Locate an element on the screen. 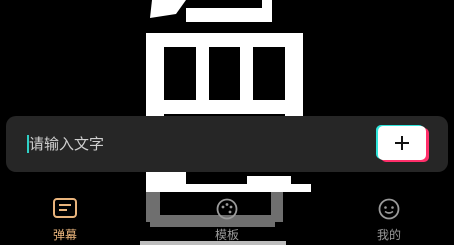 Image resolution: width=454 pixels, height=245 pixels. plus-icon is located at coordinates (402, 143).